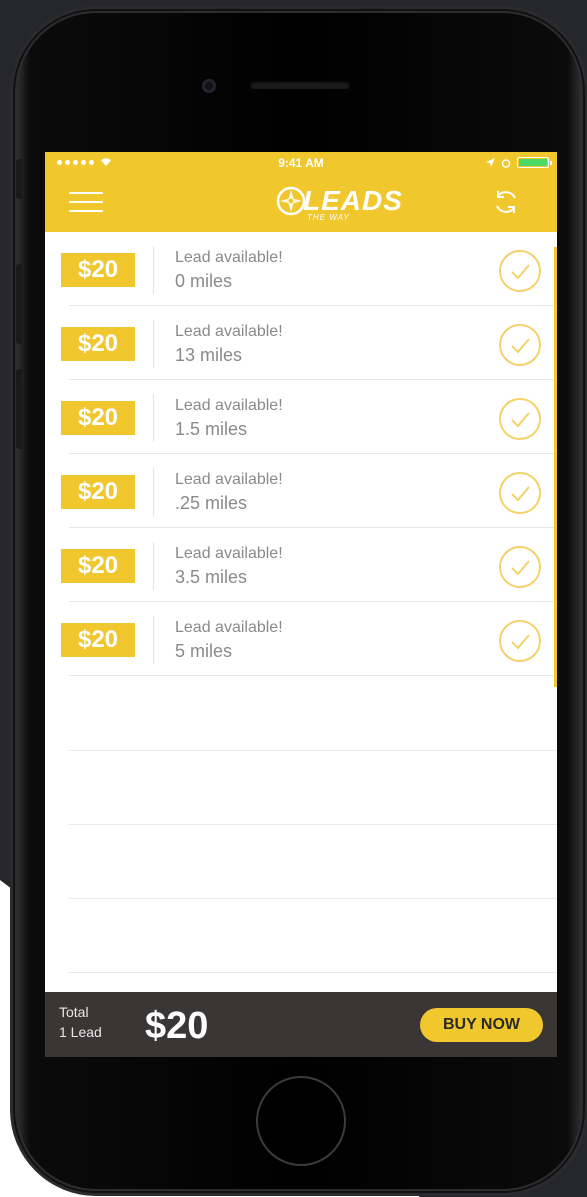 This screenshot has width=587, height=1197. I want to click on refresh-icon, so click(506, 202).